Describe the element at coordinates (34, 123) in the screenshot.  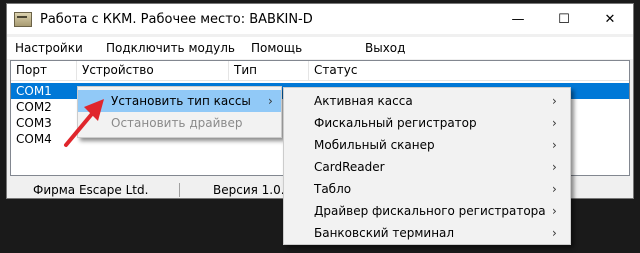
I see `row-port: COM3` at that location.